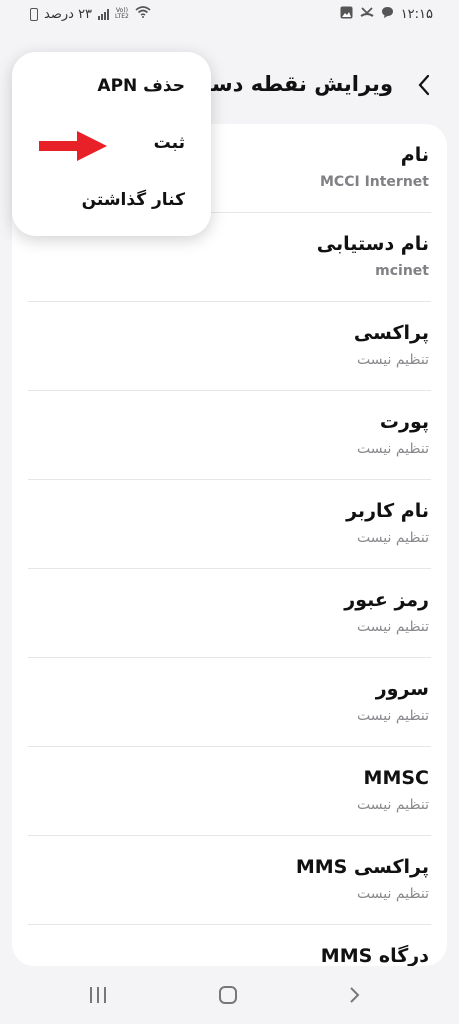 The image size is (459, 1024). What do you see at coordinates (386, 600) in the screenshot?
I see `field-title: رمز عبور` at bounding box center [386, 600].